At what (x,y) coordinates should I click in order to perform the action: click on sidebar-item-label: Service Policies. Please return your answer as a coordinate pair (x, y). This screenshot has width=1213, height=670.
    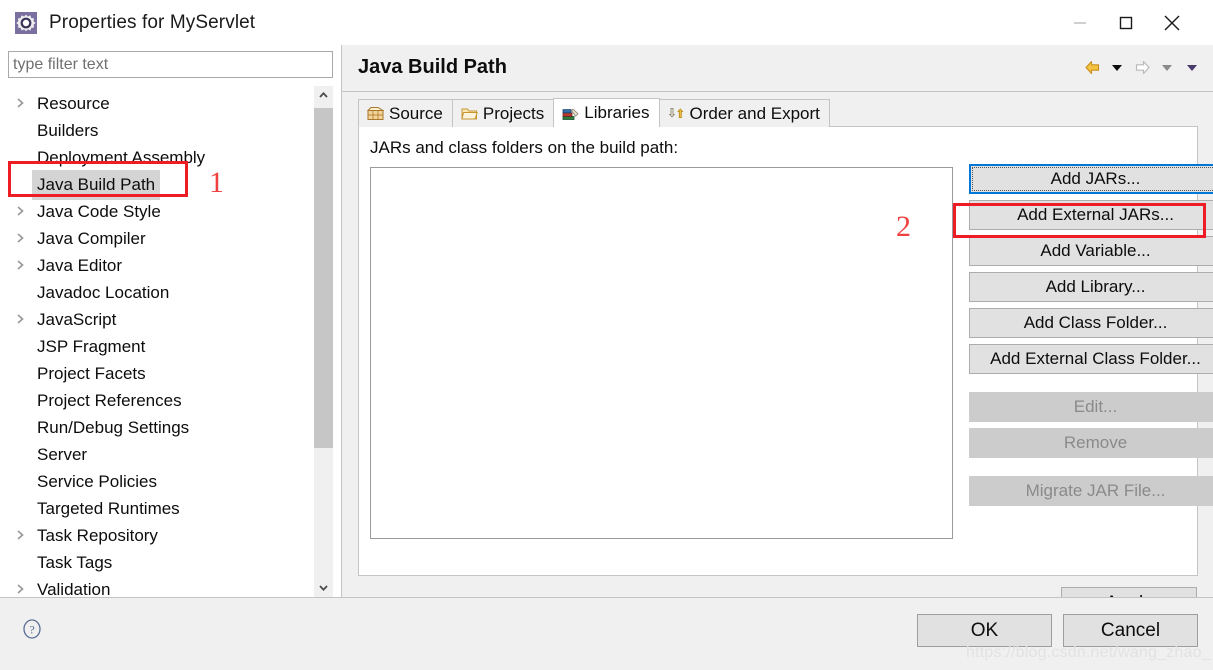
    Looking at the image, I should click on (97, 481).